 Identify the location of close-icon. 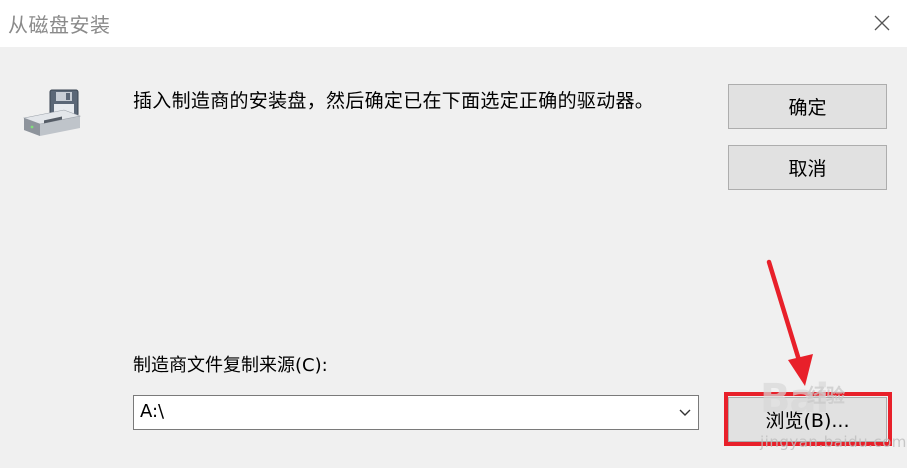
(882, 23).